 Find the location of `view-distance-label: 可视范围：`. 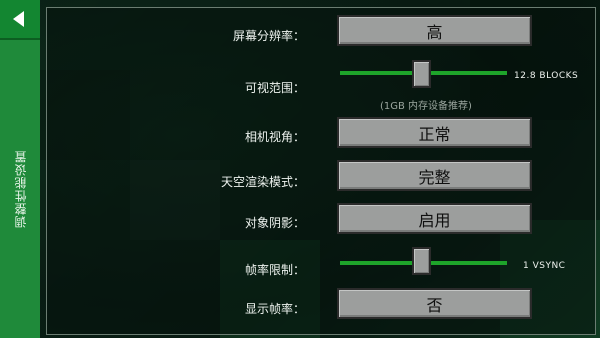

view-distance-label: 可视范围： is located at coordinates (274, 88).